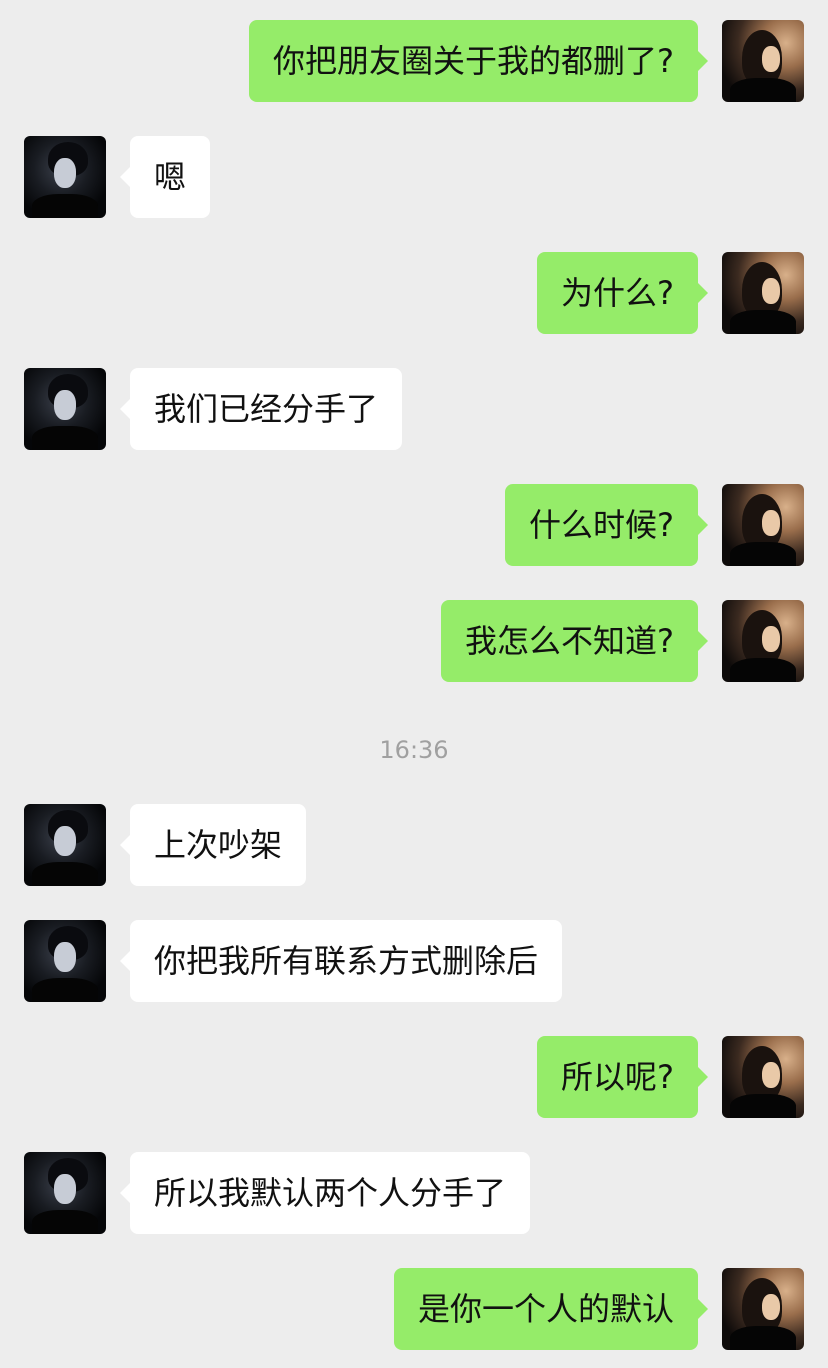  Describe the element at coordinates (414, 1077) in the screenshot. I see `message-row: 所以呢?` at that location.